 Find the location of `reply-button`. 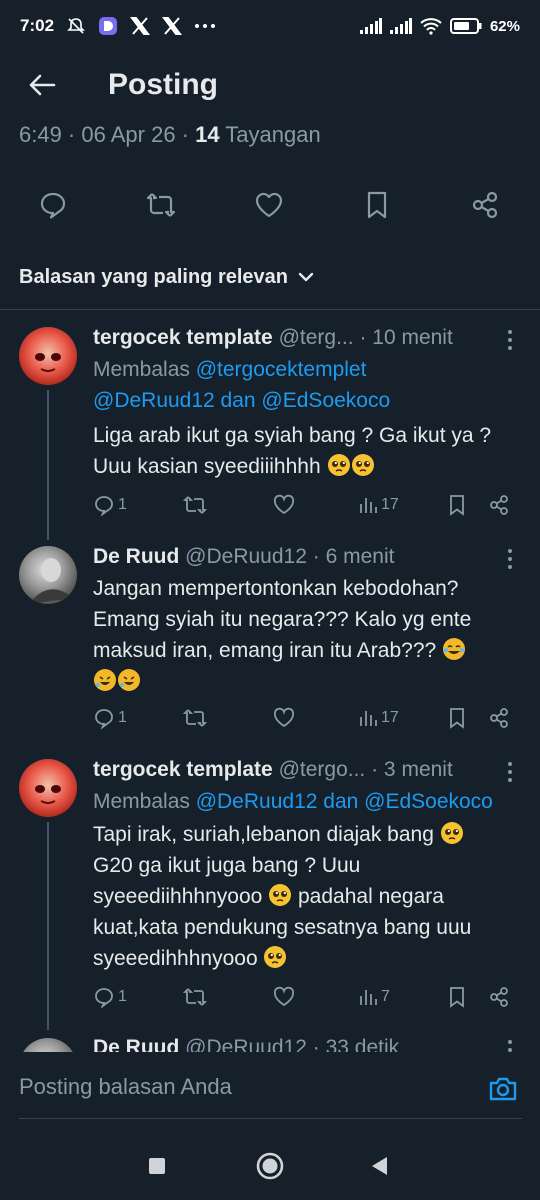

reply-button is located at coordinates (53, 205).